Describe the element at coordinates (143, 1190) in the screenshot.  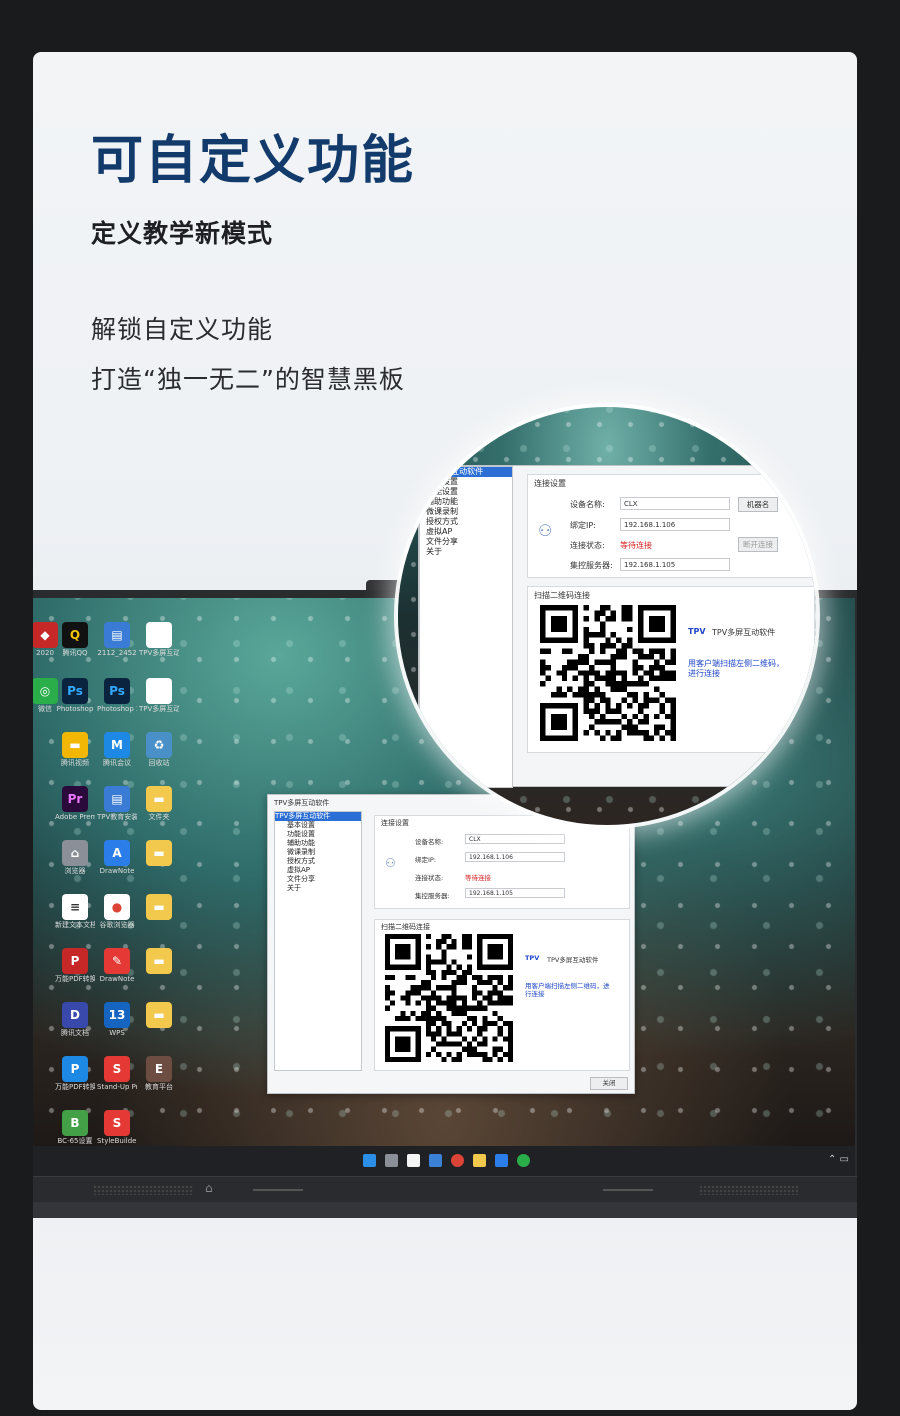
I see `speaker-grille-left` at that location.